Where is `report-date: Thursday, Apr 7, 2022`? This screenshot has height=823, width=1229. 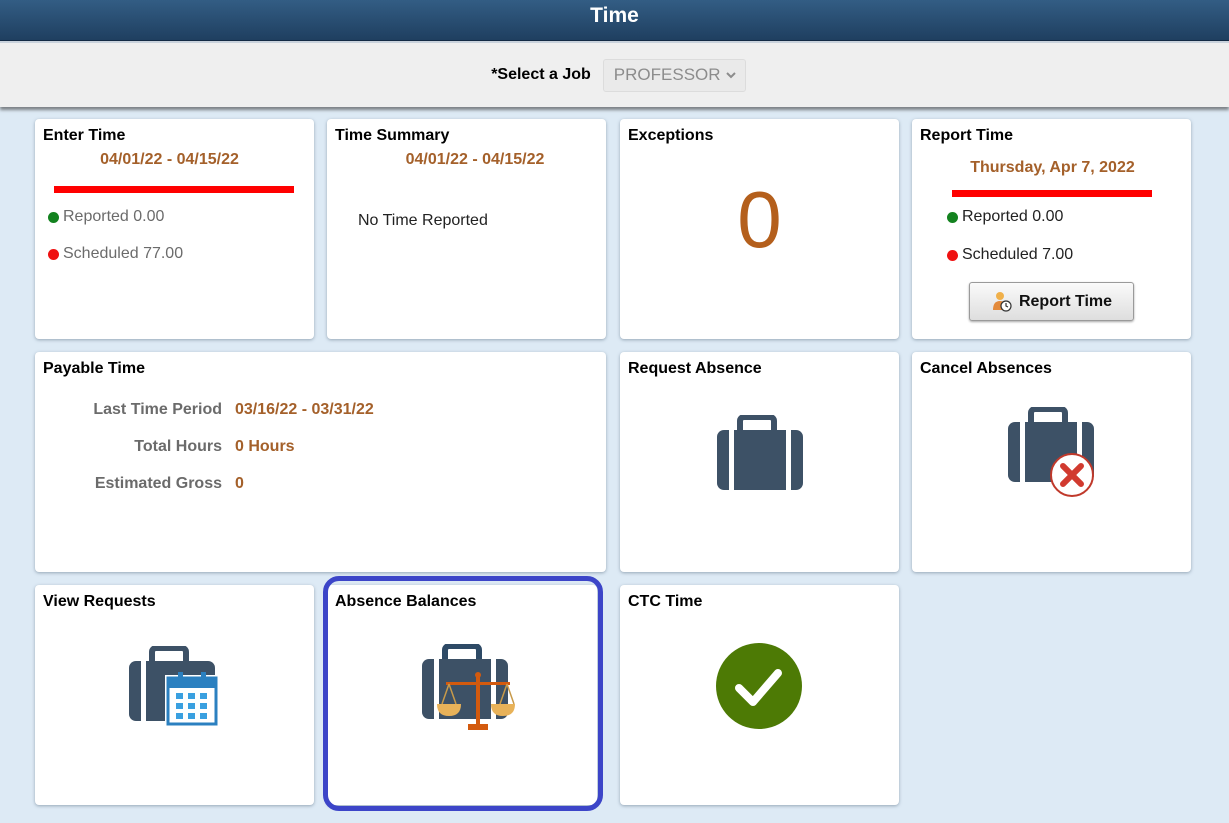 report-date: Thursday, Apr 7, 2022 is located at coordinates (1052, 167).